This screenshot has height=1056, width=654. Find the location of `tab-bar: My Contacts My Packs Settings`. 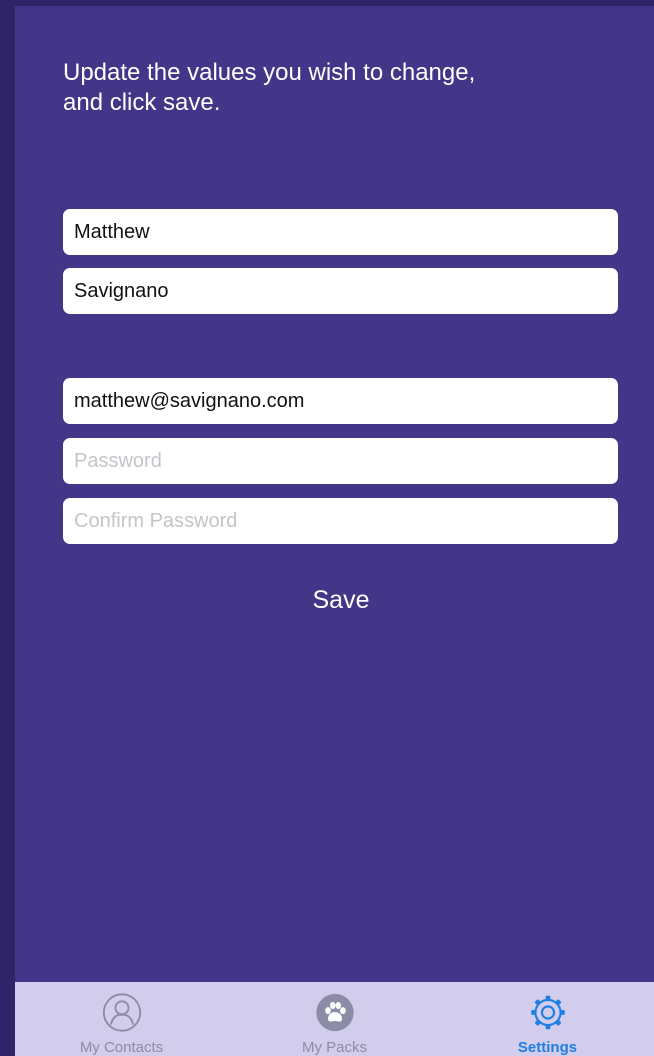

tab-bar: My Contacts My Packs Settings is located at coordinates (334, 1019).